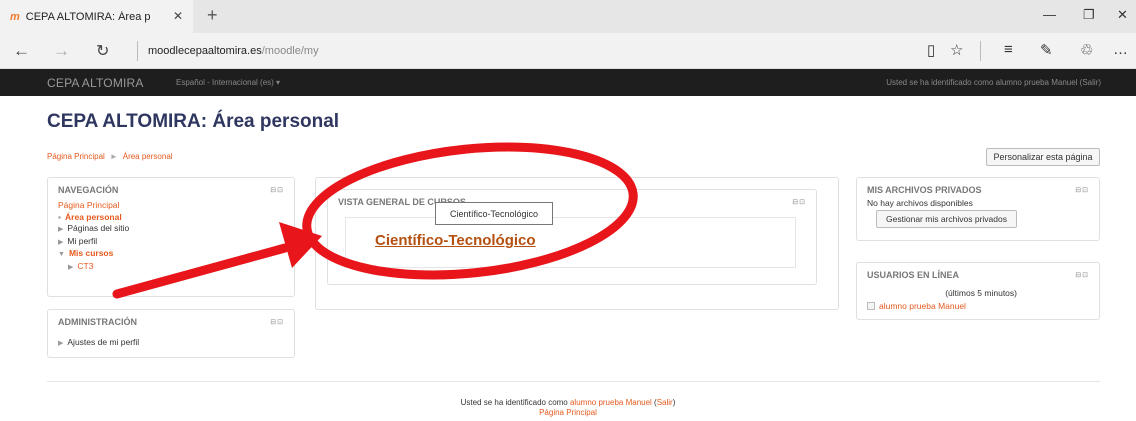  I want to click on nav-profile: Mi perfil, so click(82, 241).